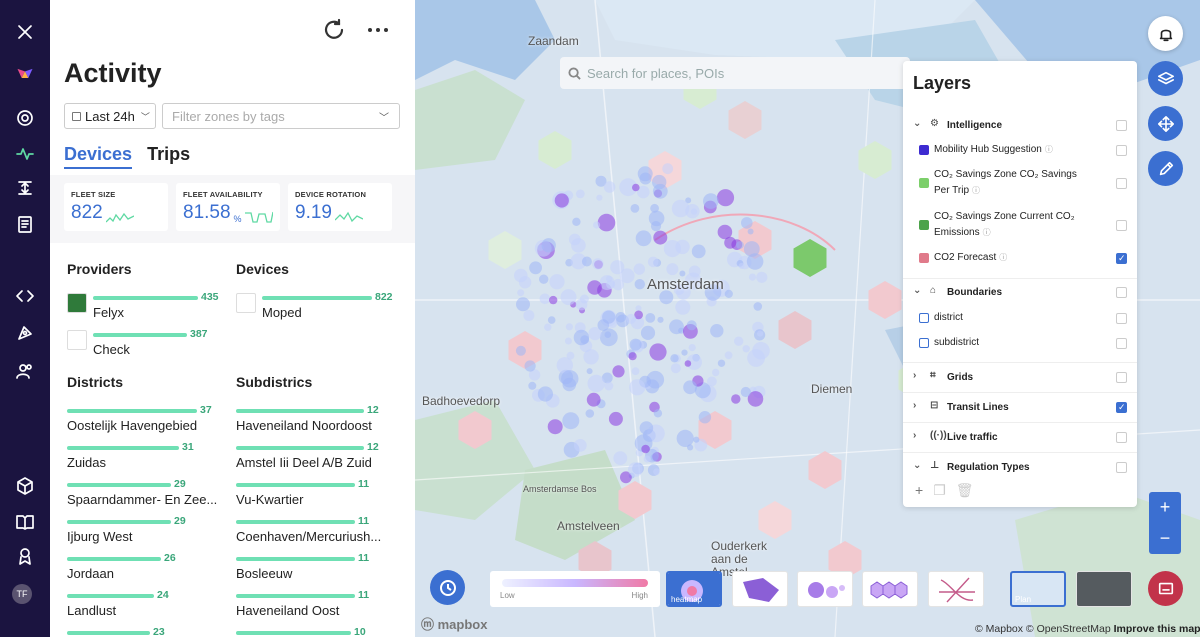 The image size is (1200, 637). Describe the element at coordinates (1020, 225) in the screenshot. I see `layer-item: CO₂ Savings Zone Current CO₂ Emissions ⓘ` at that location.